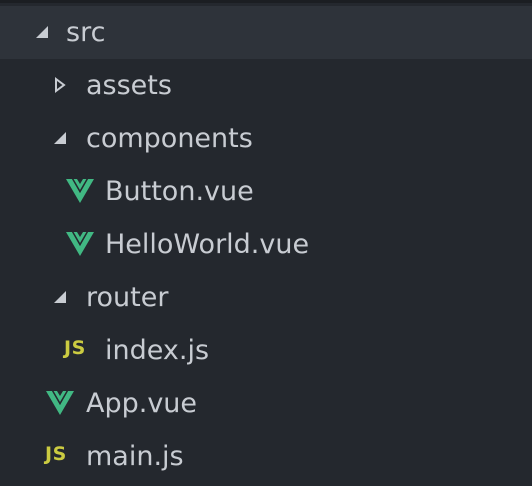 The height and width of the screenshot is (486, 532). Describe the element at coordinates (60, 85) in the screenshot. I see `collapsed-triangle-icon` at that location.